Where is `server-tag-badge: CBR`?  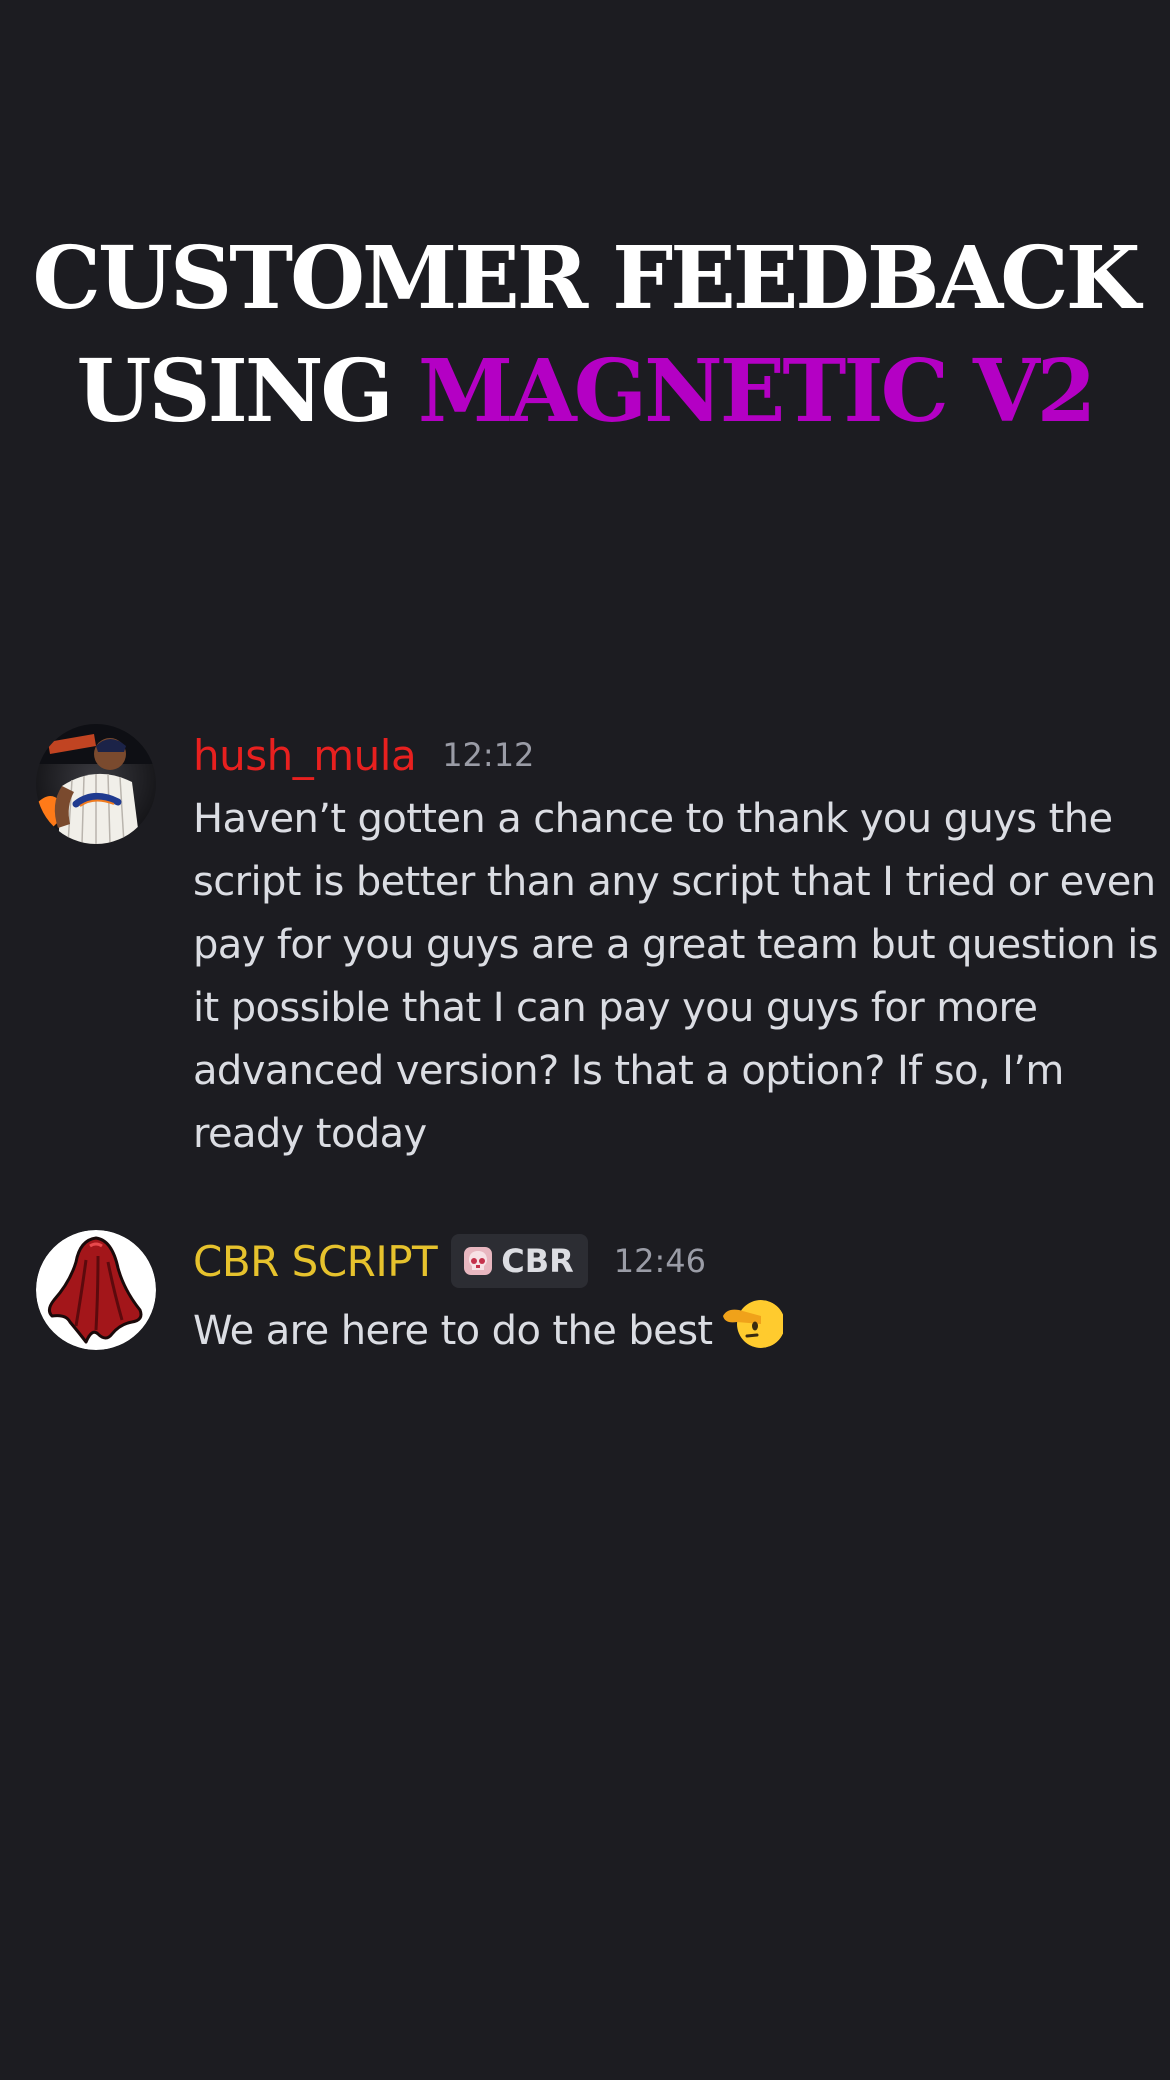
server-tag-badge: CBR is located at coordinates (519, 1261).